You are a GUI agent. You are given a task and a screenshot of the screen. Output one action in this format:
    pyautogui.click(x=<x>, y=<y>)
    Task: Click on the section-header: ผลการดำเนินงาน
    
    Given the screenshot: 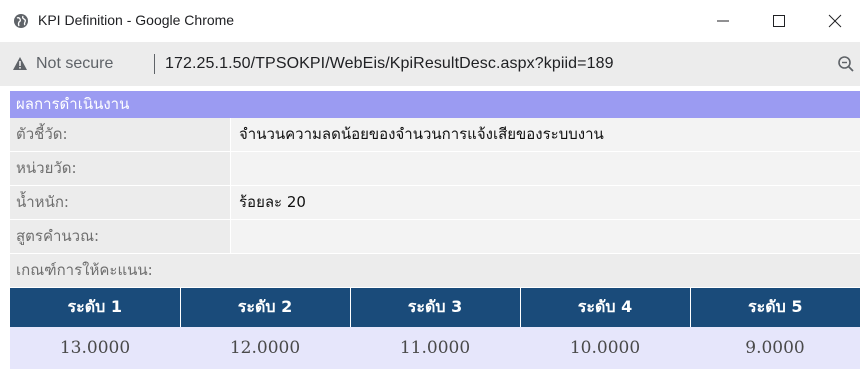 What is the action you would take?
    pyautogui.click(x=435, y=104)
    